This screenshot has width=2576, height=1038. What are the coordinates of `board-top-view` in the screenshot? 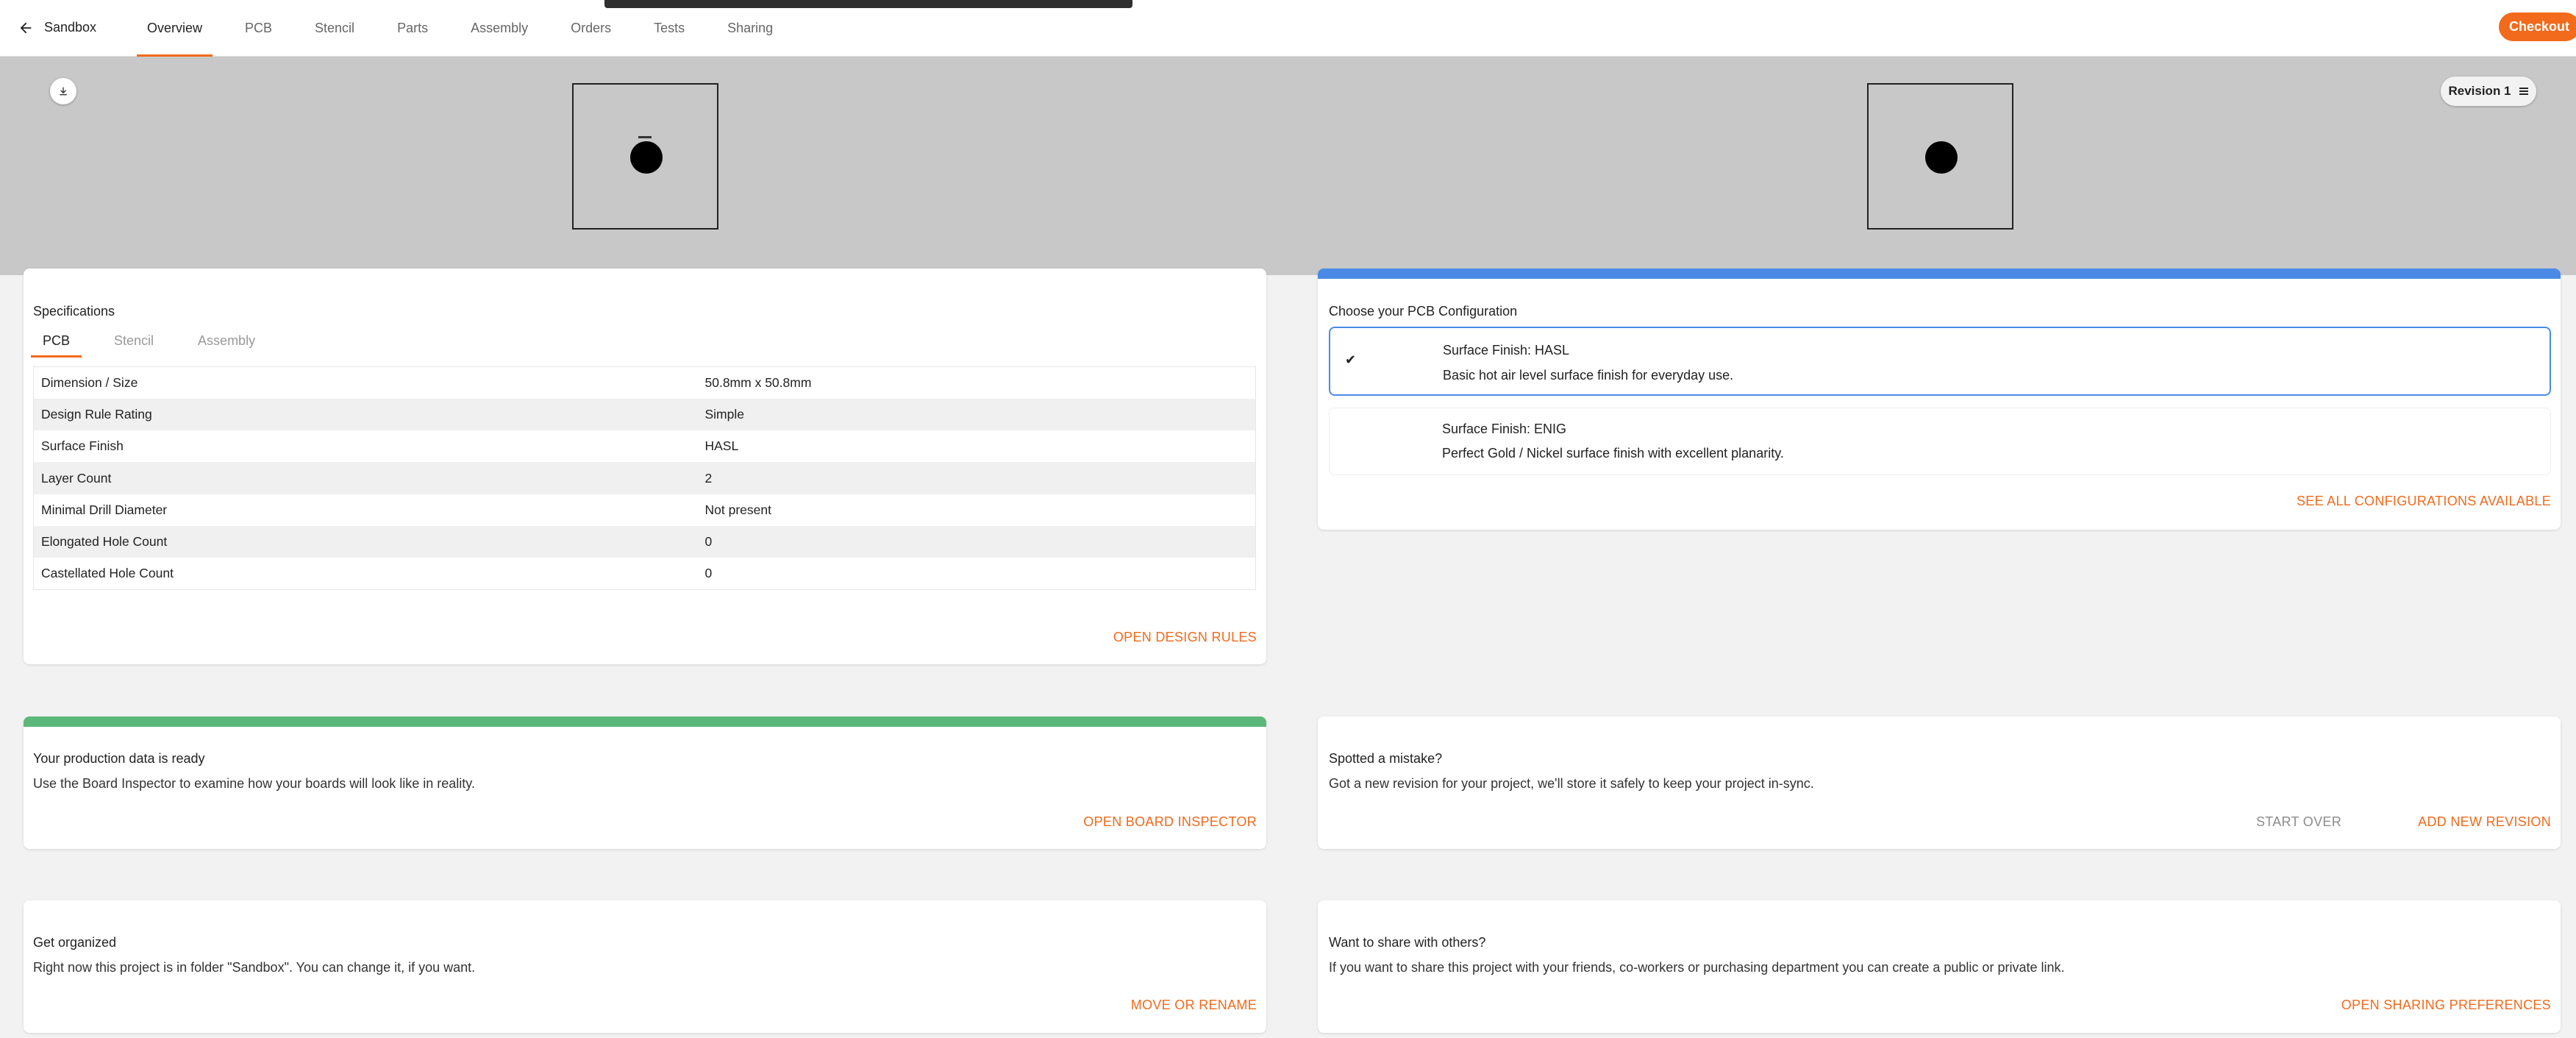 It's located at (645, 156).